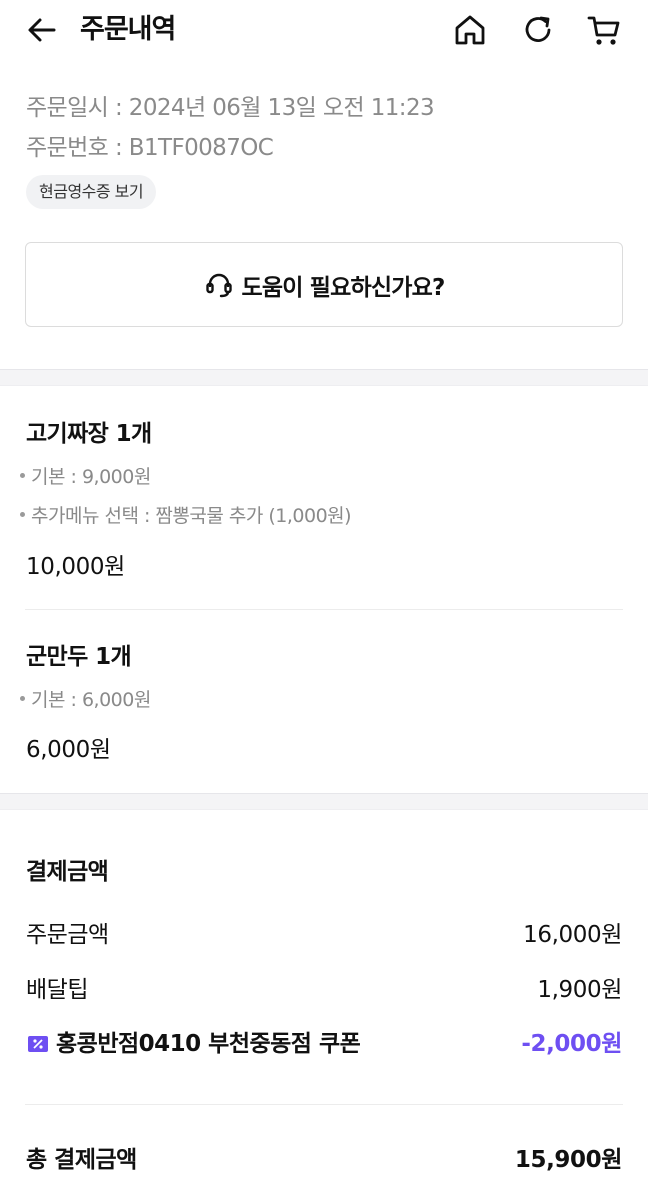  What do you see at coordinates (57, 990) in the screenshot?
I see `delivery-tip-label: 배달팁` at bounding box center [57, 990].